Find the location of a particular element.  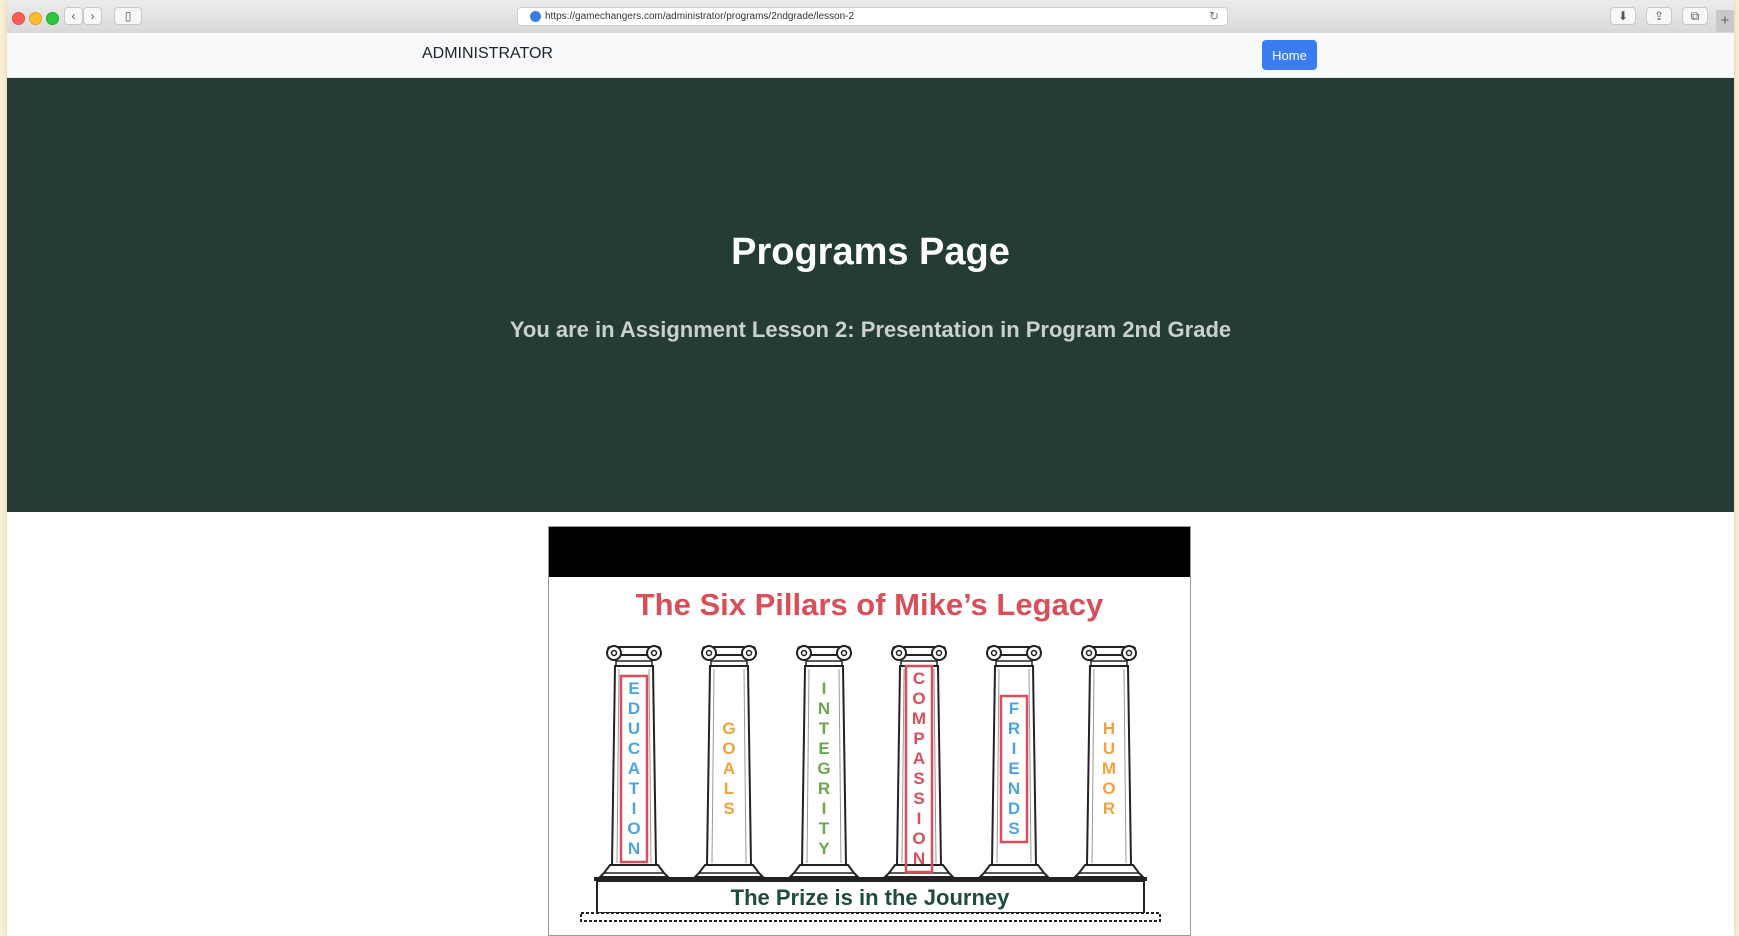

tabs-overview-icon: ⧉ is located at coordinates (1695, 16).